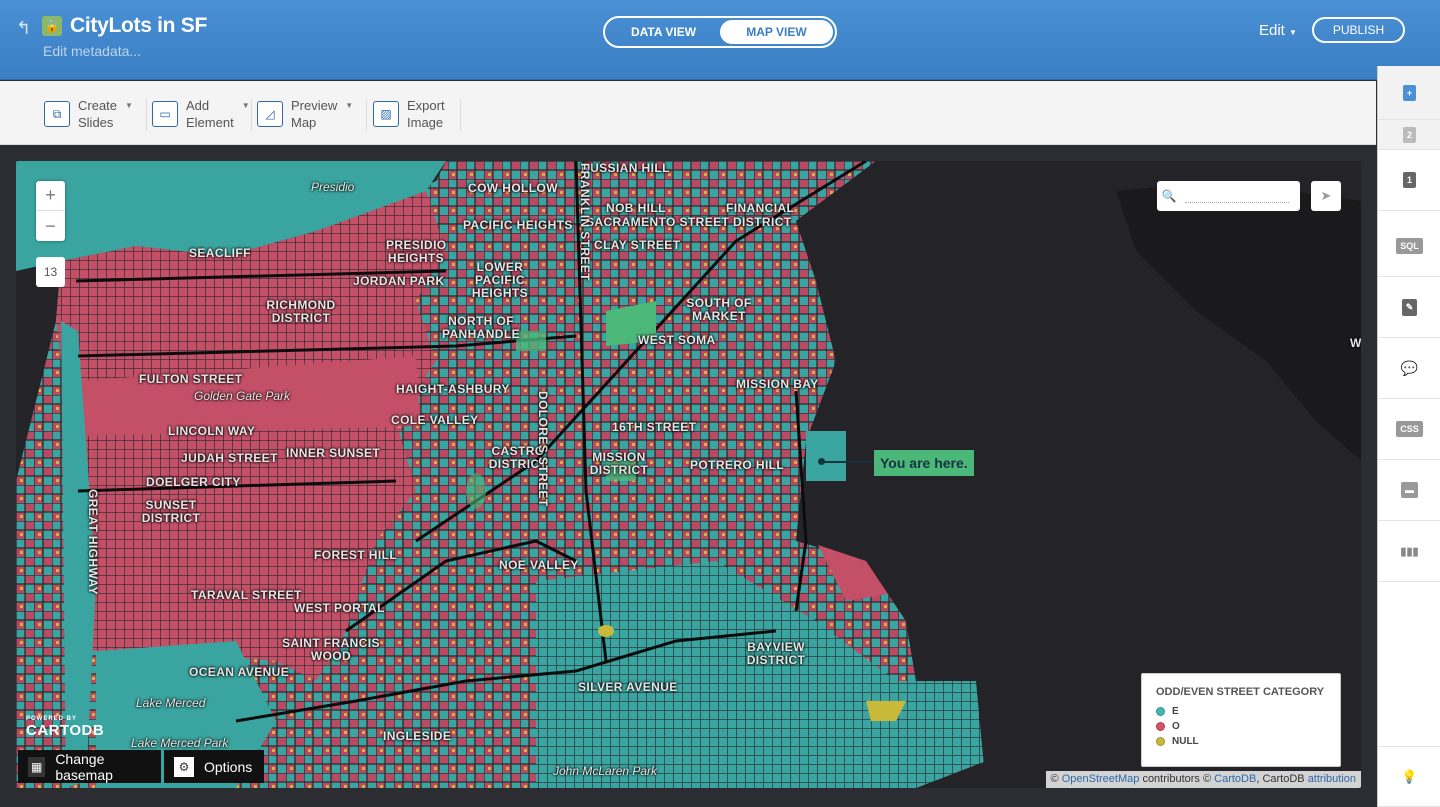  What do you see at coordinates (1409, 368) in the screenshot?
I see `infowindow-panel-button: 💬` at bounding box center [1409, 368].